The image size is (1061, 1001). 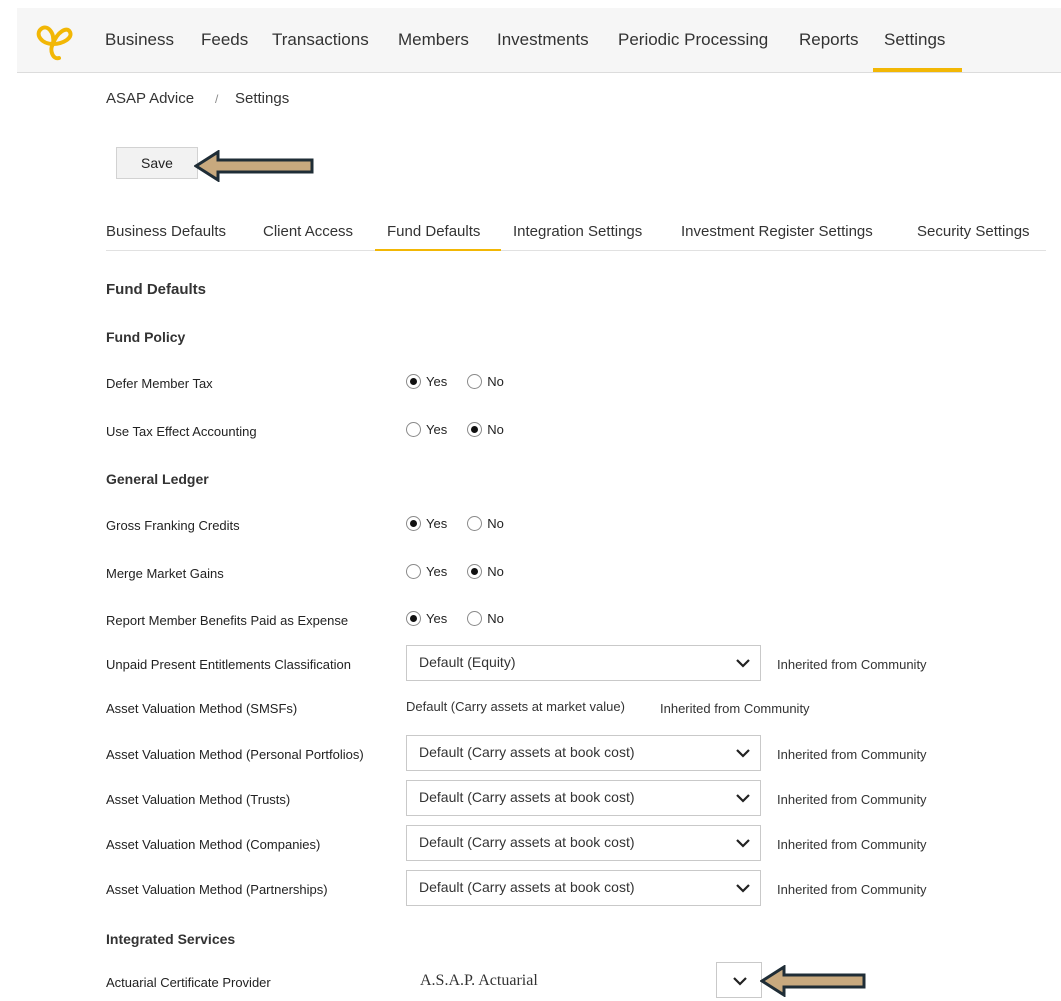 I want to click on asset-valuation-companies-select: Default (Carry assets at book cost), so click(x=583, y=843).